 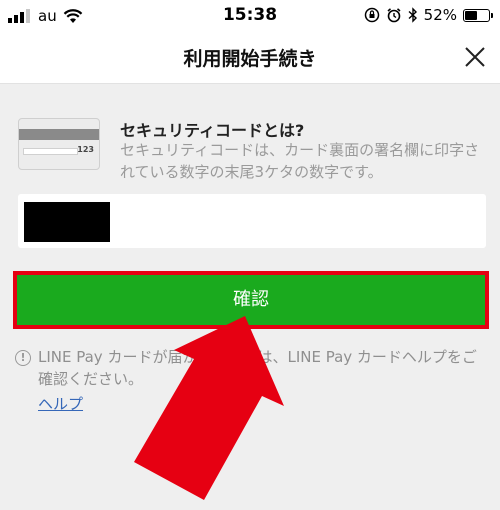 I want to click on card-signature-strip, so click(x=50, y=151).